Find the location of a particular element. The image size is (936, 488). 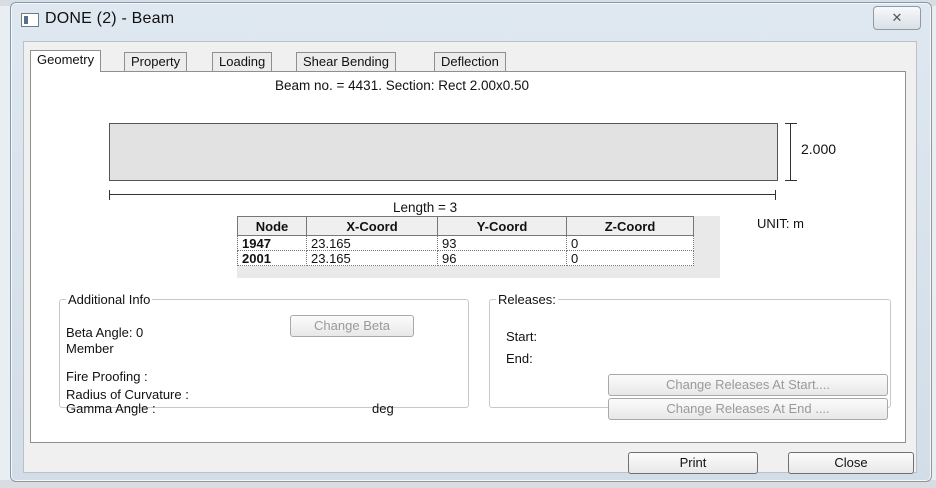

title-bar: DONE (2) - Beam ✕ is located at coordinates (471, 20).